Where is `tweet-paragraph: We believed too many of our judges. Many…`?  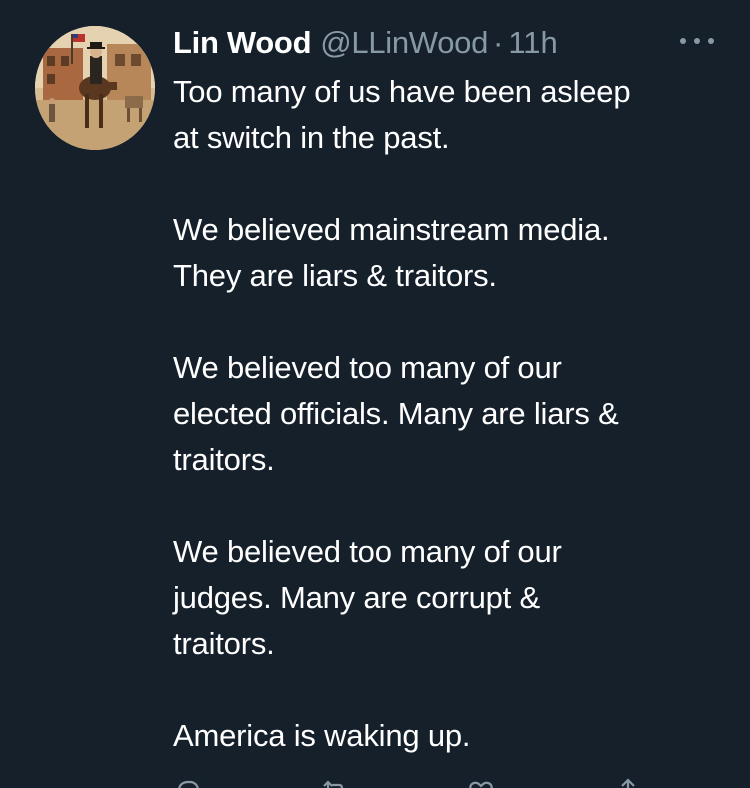 tweet-paragraph: We believed too many of our judges. Many… is located at coordinates (367, 597).